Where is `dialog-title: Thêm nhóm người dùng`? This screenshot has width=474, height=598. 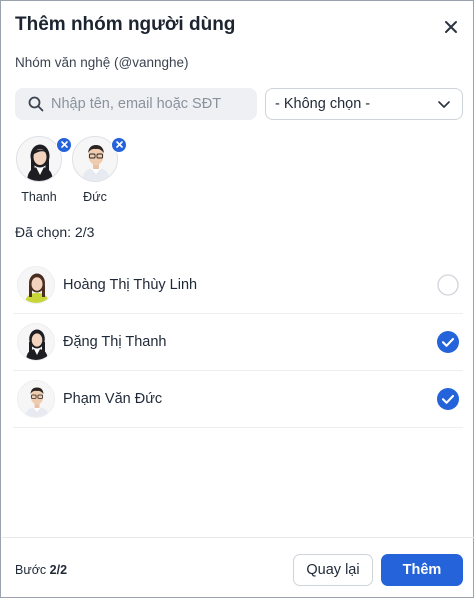 dialog-title: Thêm nhóm người dùng is located at coordinates (125, 24).